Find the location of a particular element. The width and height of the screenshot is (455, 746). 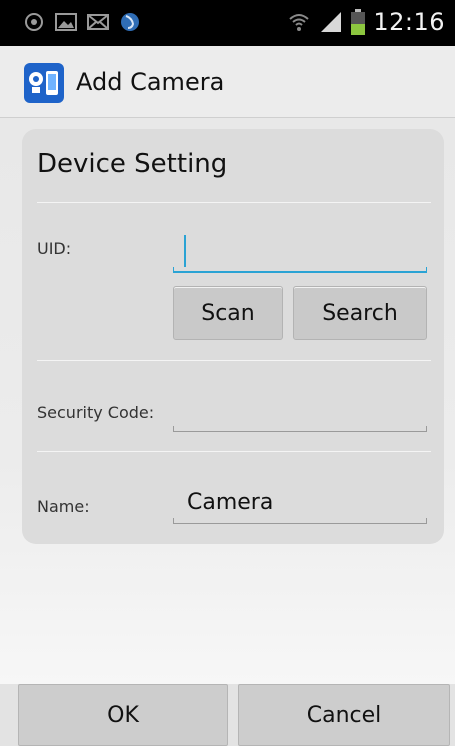

status-bar-system: 12:16 is located at coordinates (366, 22).